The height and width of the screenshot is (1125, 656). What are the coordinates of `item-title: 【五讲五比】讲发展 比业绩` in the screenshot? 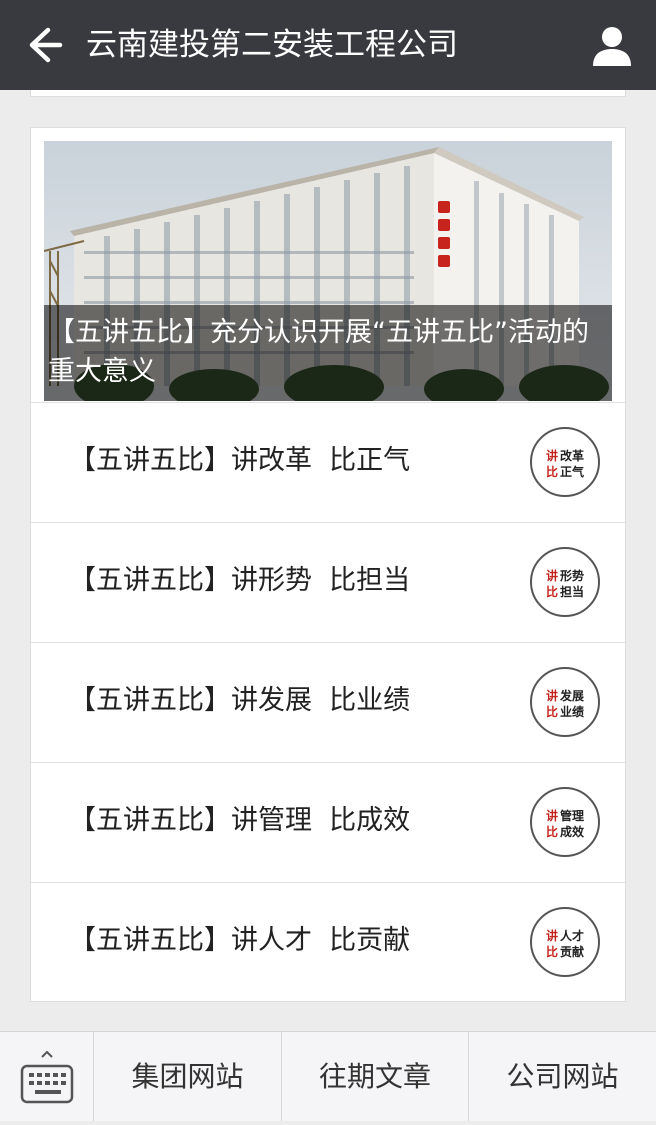 It's located at (240, 700).